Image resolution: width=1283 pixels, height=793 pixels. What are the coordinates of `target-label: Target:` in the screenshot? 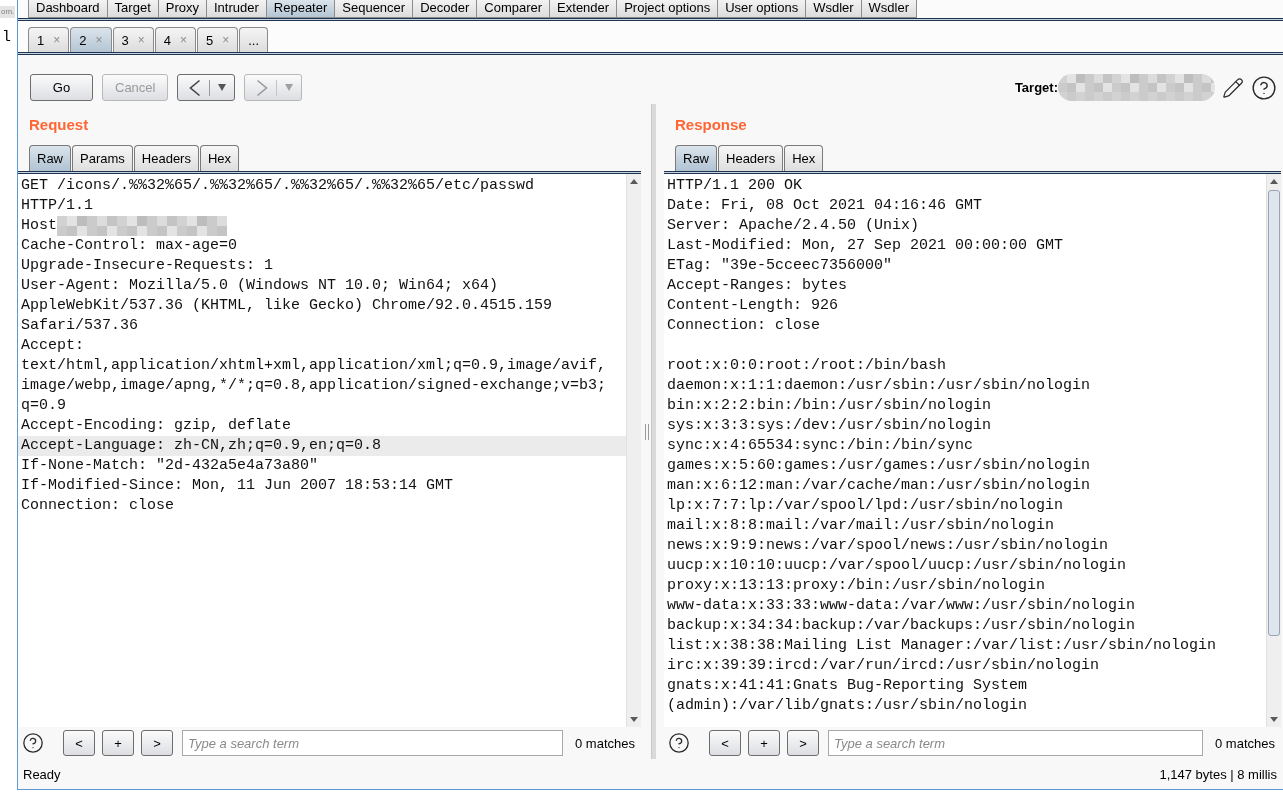 It's located at (1036, 87).